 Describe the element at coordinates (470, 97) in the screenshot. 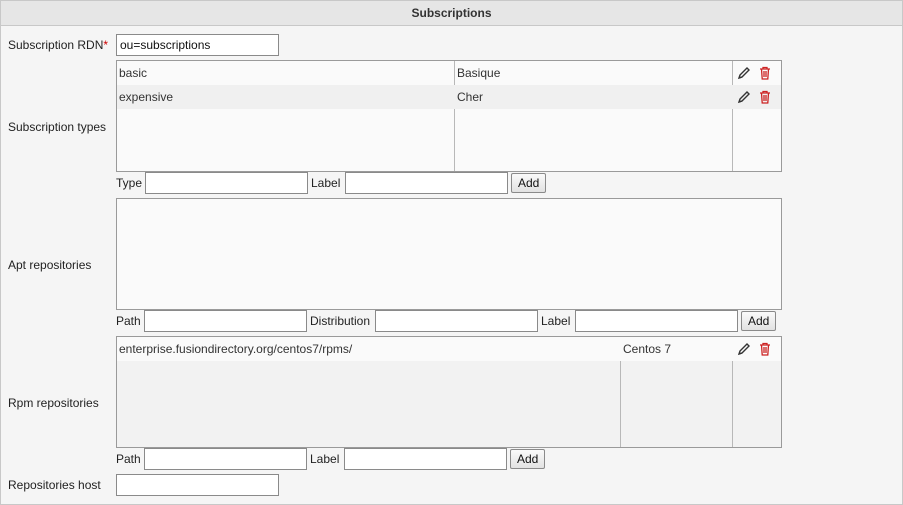

I see `label-cell: Cher` at that location.